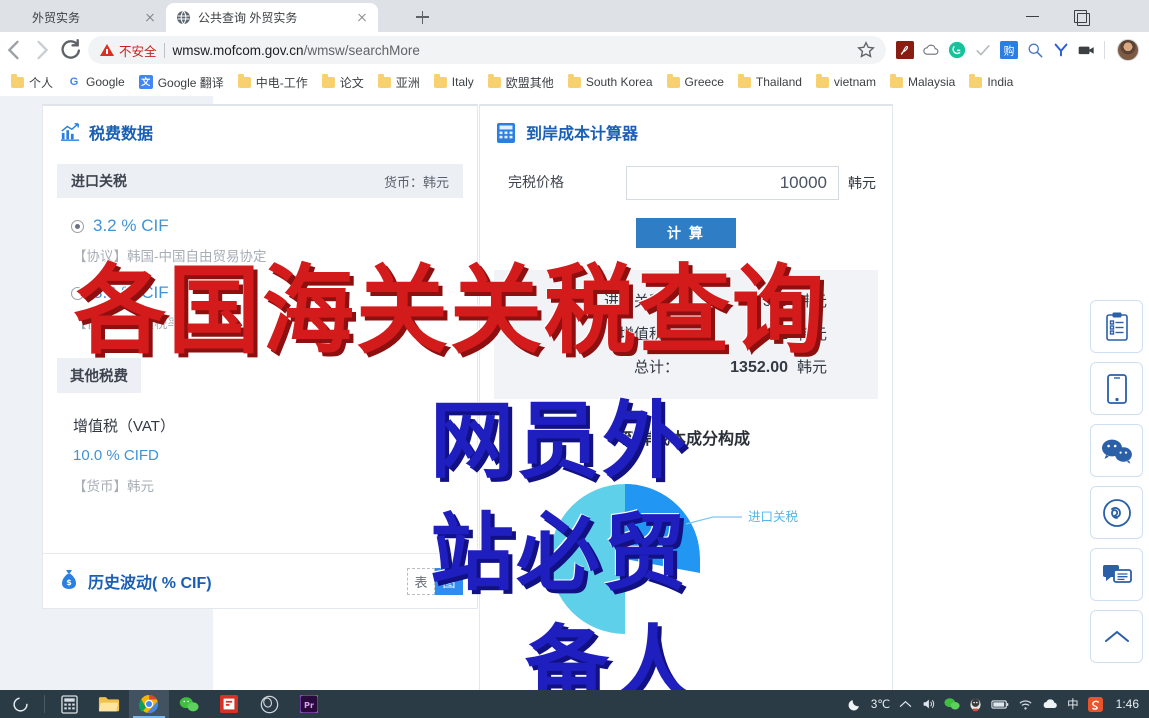 The width and height of the screenshot is (1149, 718). I want to click on clipboard-icon, so click(1116, 326).